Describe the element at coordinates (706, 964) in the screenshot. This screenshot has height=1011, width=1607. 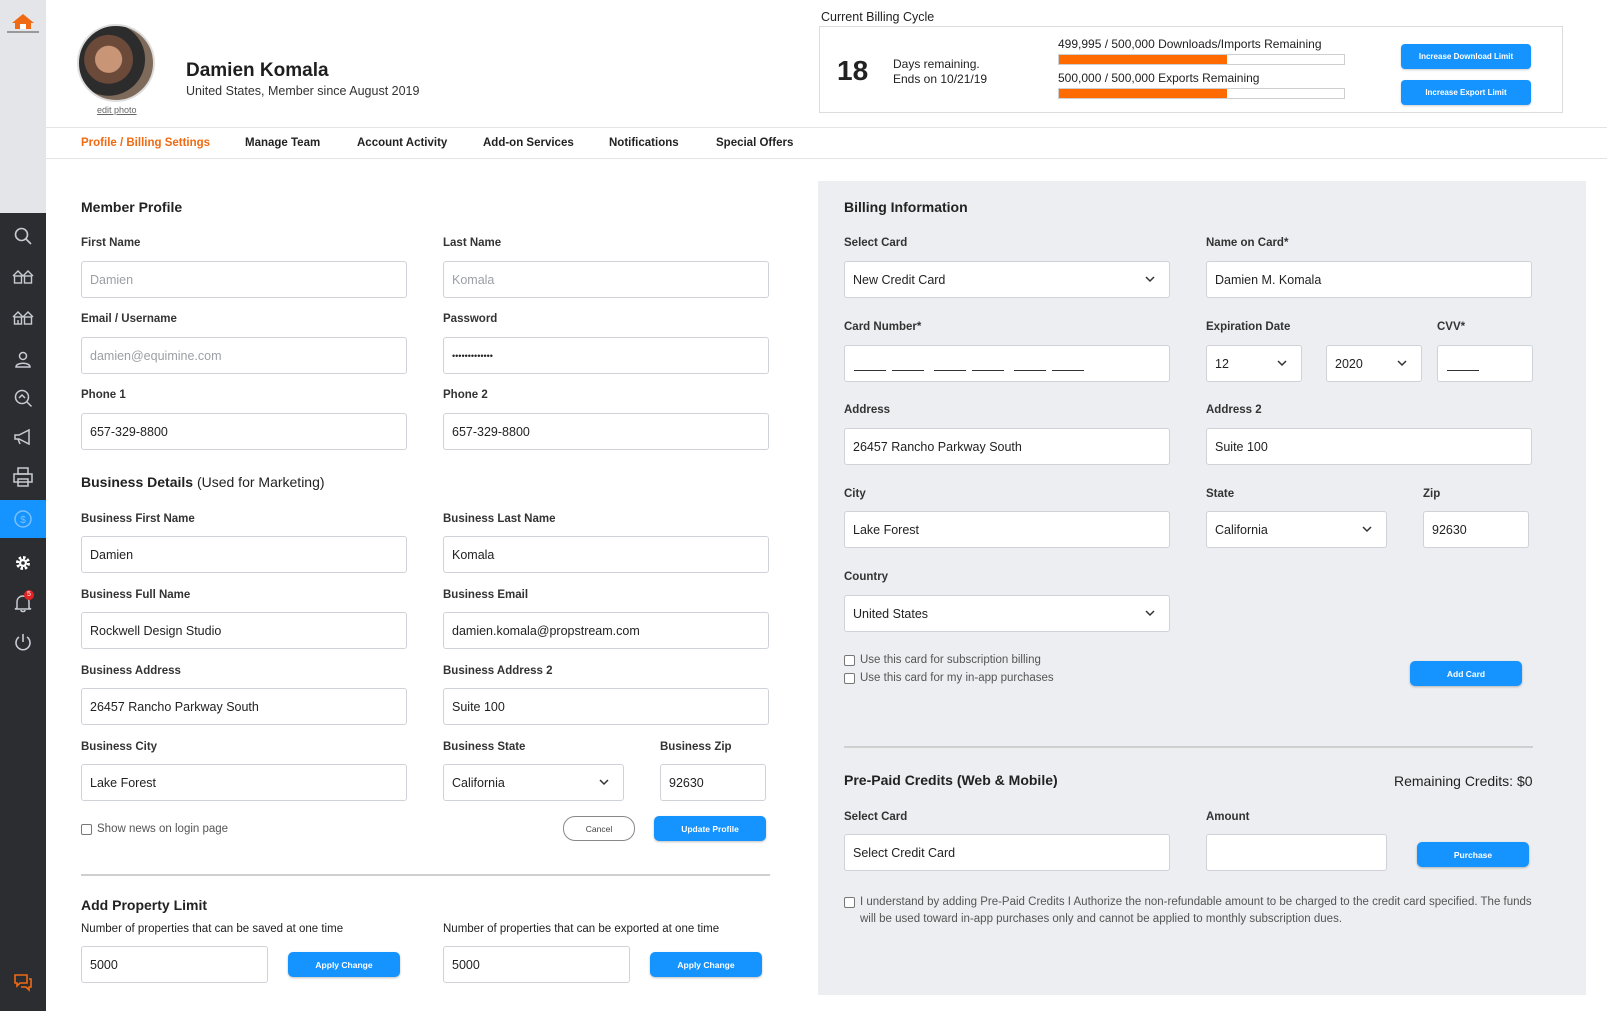
I see `apply-exported-limit-button: Apply Change` at that location.